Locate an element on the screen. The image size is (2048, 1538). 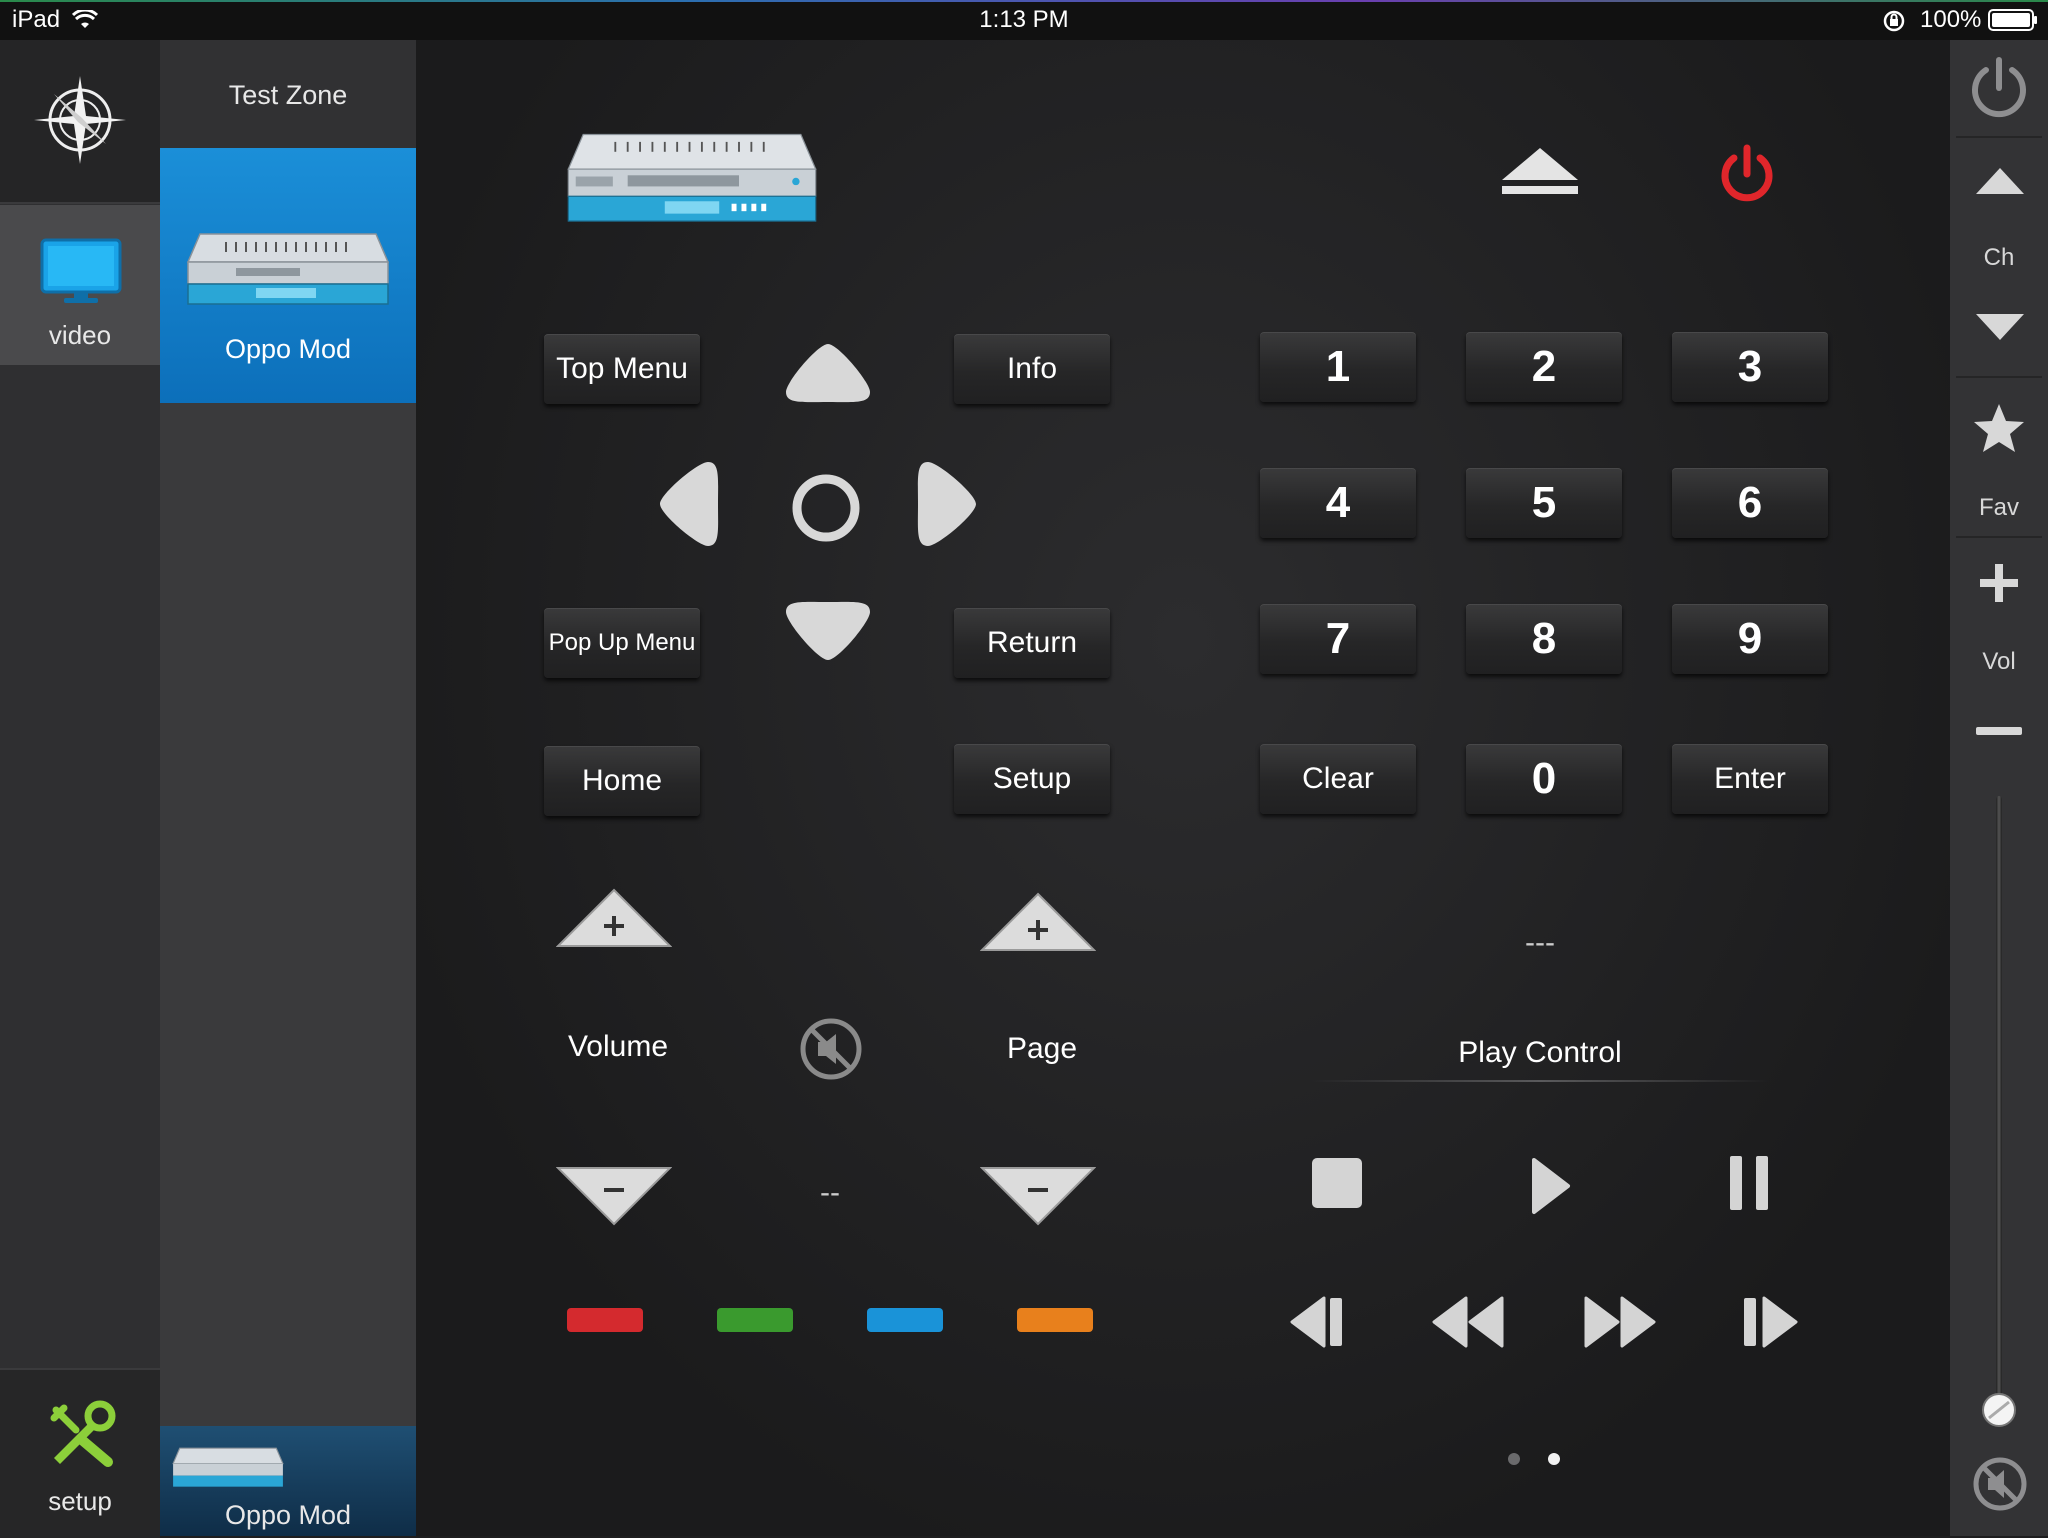
play-button is located at coordinates (1550, 1186).